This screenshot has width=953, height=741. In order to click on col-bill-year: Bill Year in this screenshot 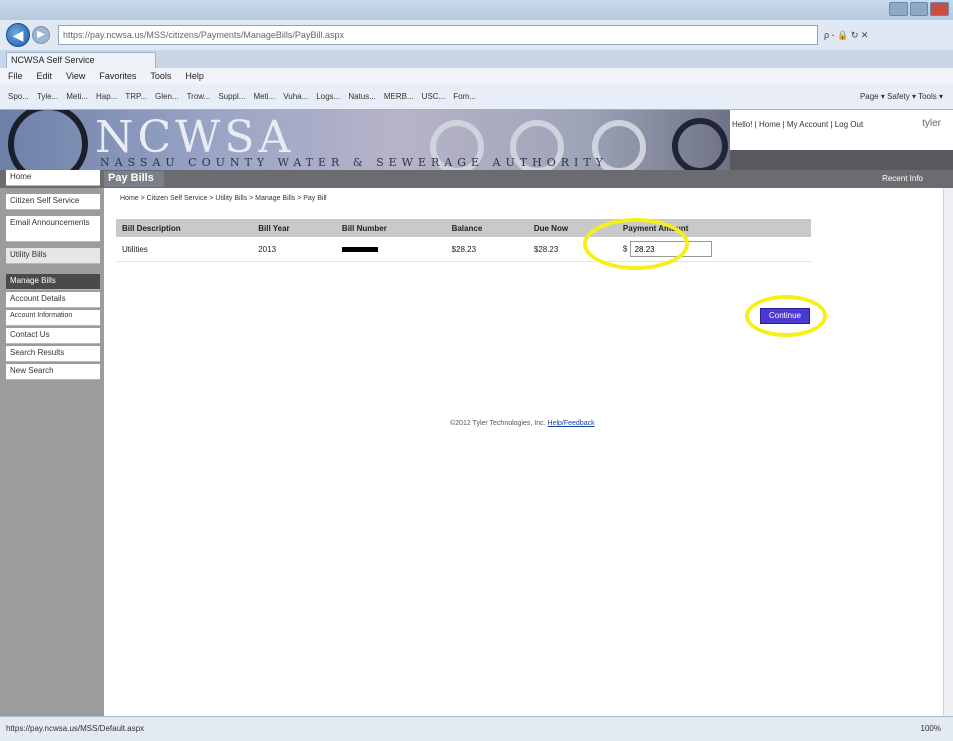, I will do `click(294, 228)`.